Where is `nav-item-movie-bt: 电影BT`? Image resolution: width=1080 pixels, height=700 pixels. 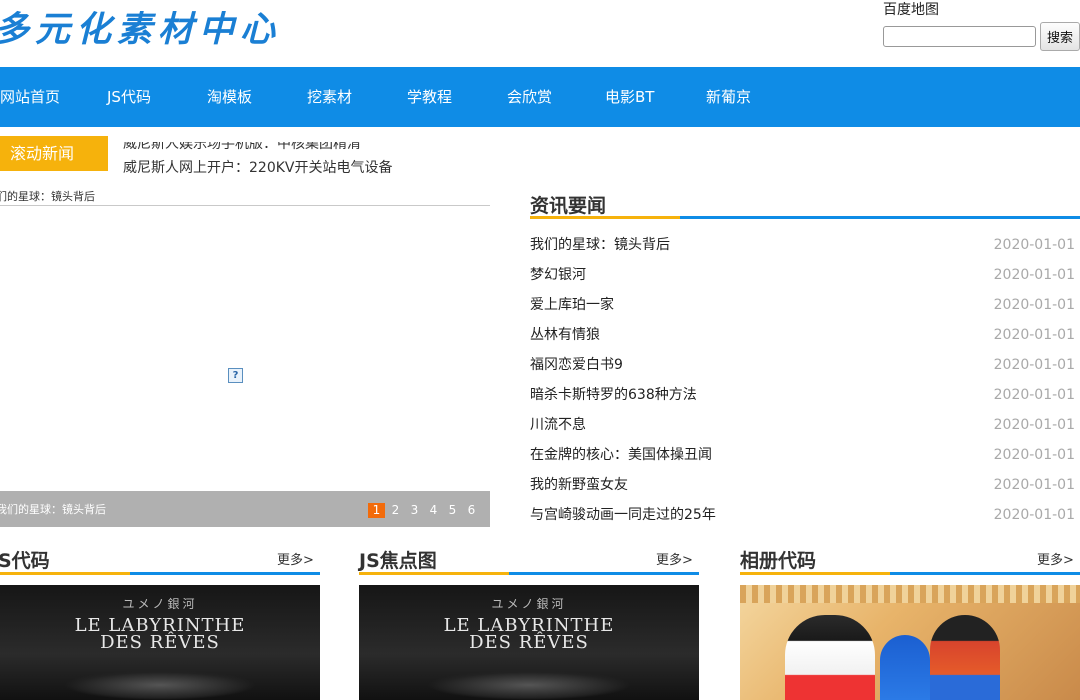
nav-item-movie-bt: 电影BT is located at coordinates (629, 97).